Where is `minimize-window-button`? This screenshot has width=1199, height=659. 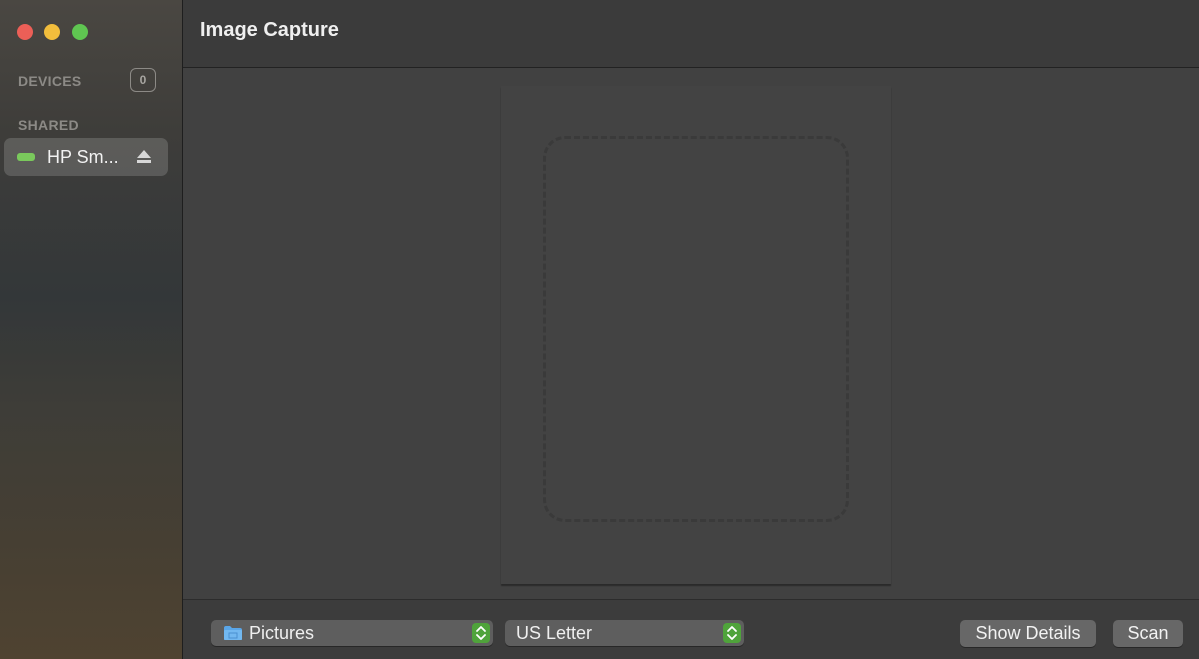 minimize-window-button is located at coordinates (52, 32).